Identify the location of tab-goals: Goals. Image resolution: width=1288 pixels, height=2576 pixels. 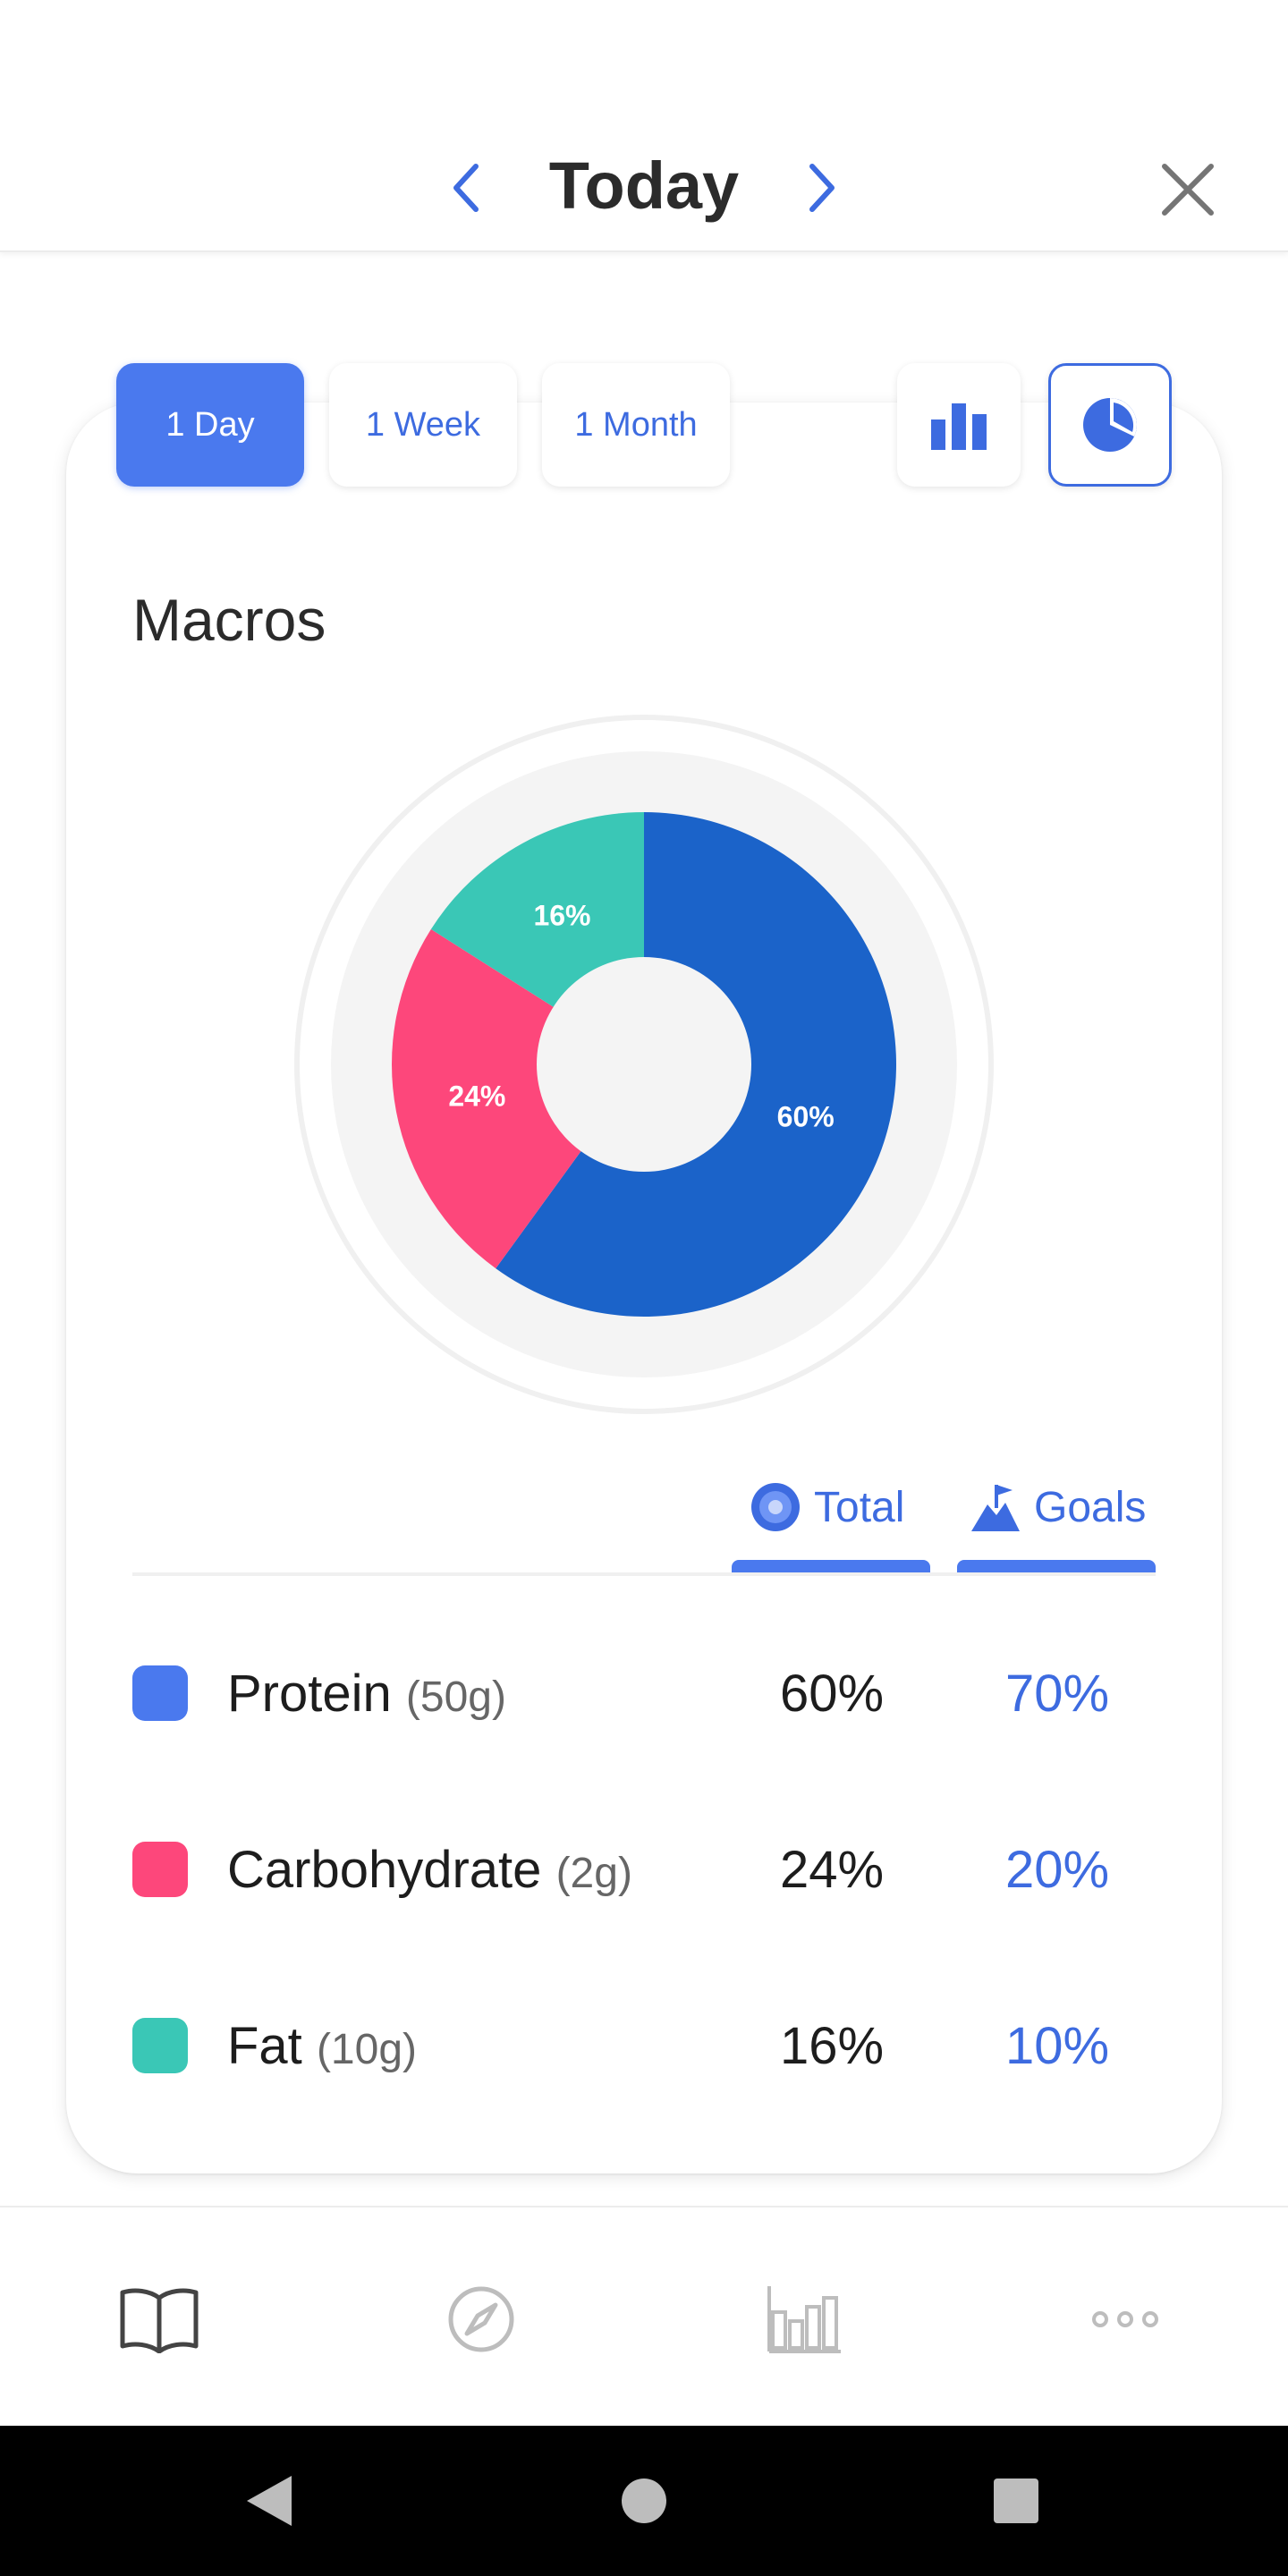
(1058, 1507).